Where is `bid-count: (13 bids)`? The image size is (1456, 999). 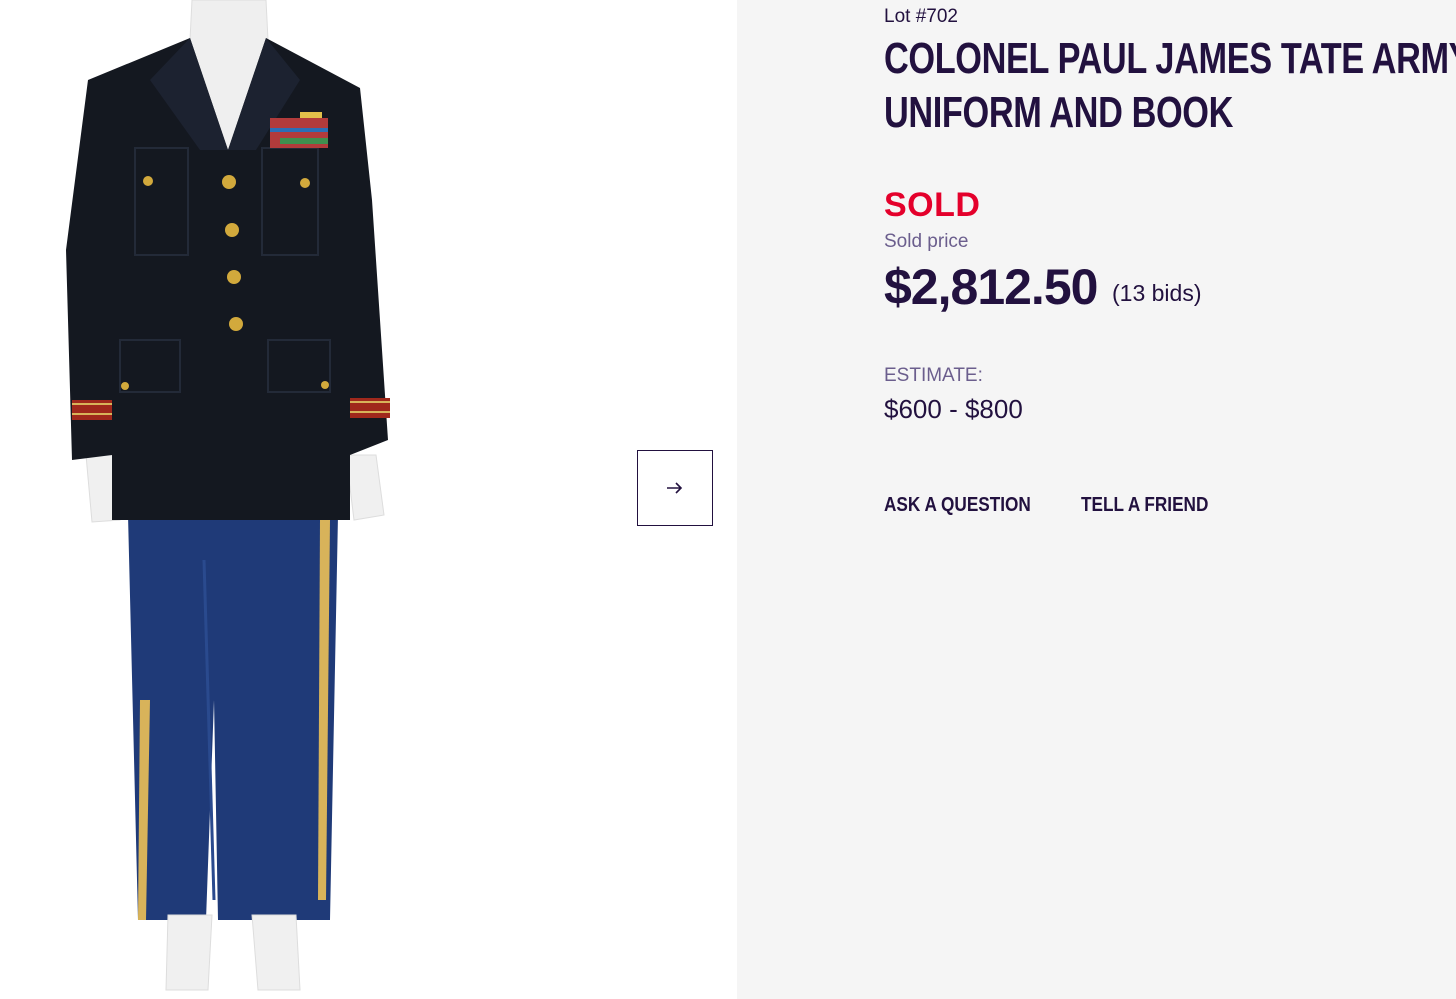
bid-count: (13 bids) is located at coordinates (1156, 293).